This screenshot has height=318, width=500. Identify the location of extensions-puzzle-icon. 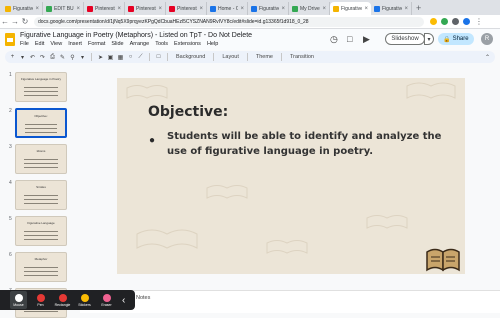
(455, 21).